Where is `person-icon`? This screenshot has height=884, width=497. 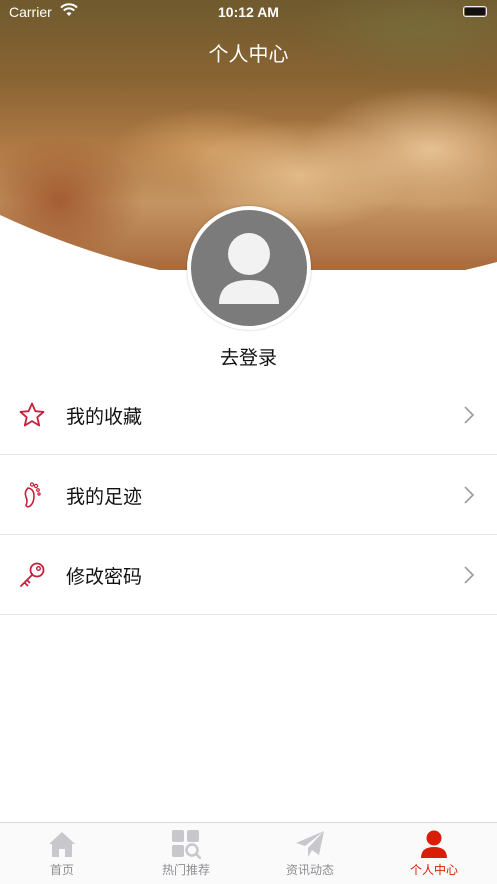 person-icon is located at coordinates (434, 844).